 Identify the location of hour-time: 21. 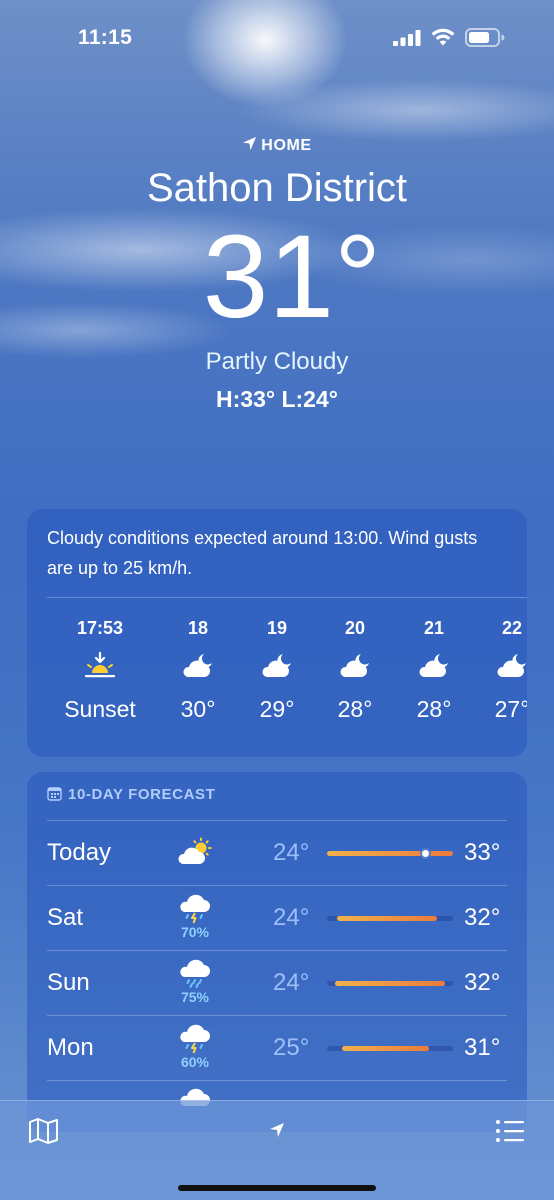
(434, 628).